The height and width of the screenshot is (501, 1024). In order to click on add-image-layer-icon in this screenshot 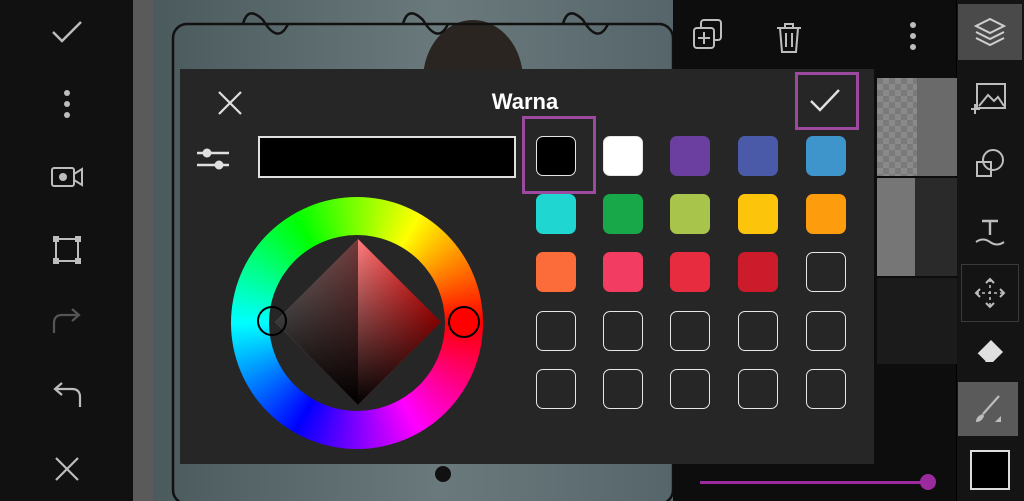, I will do `click(990, 98)`.